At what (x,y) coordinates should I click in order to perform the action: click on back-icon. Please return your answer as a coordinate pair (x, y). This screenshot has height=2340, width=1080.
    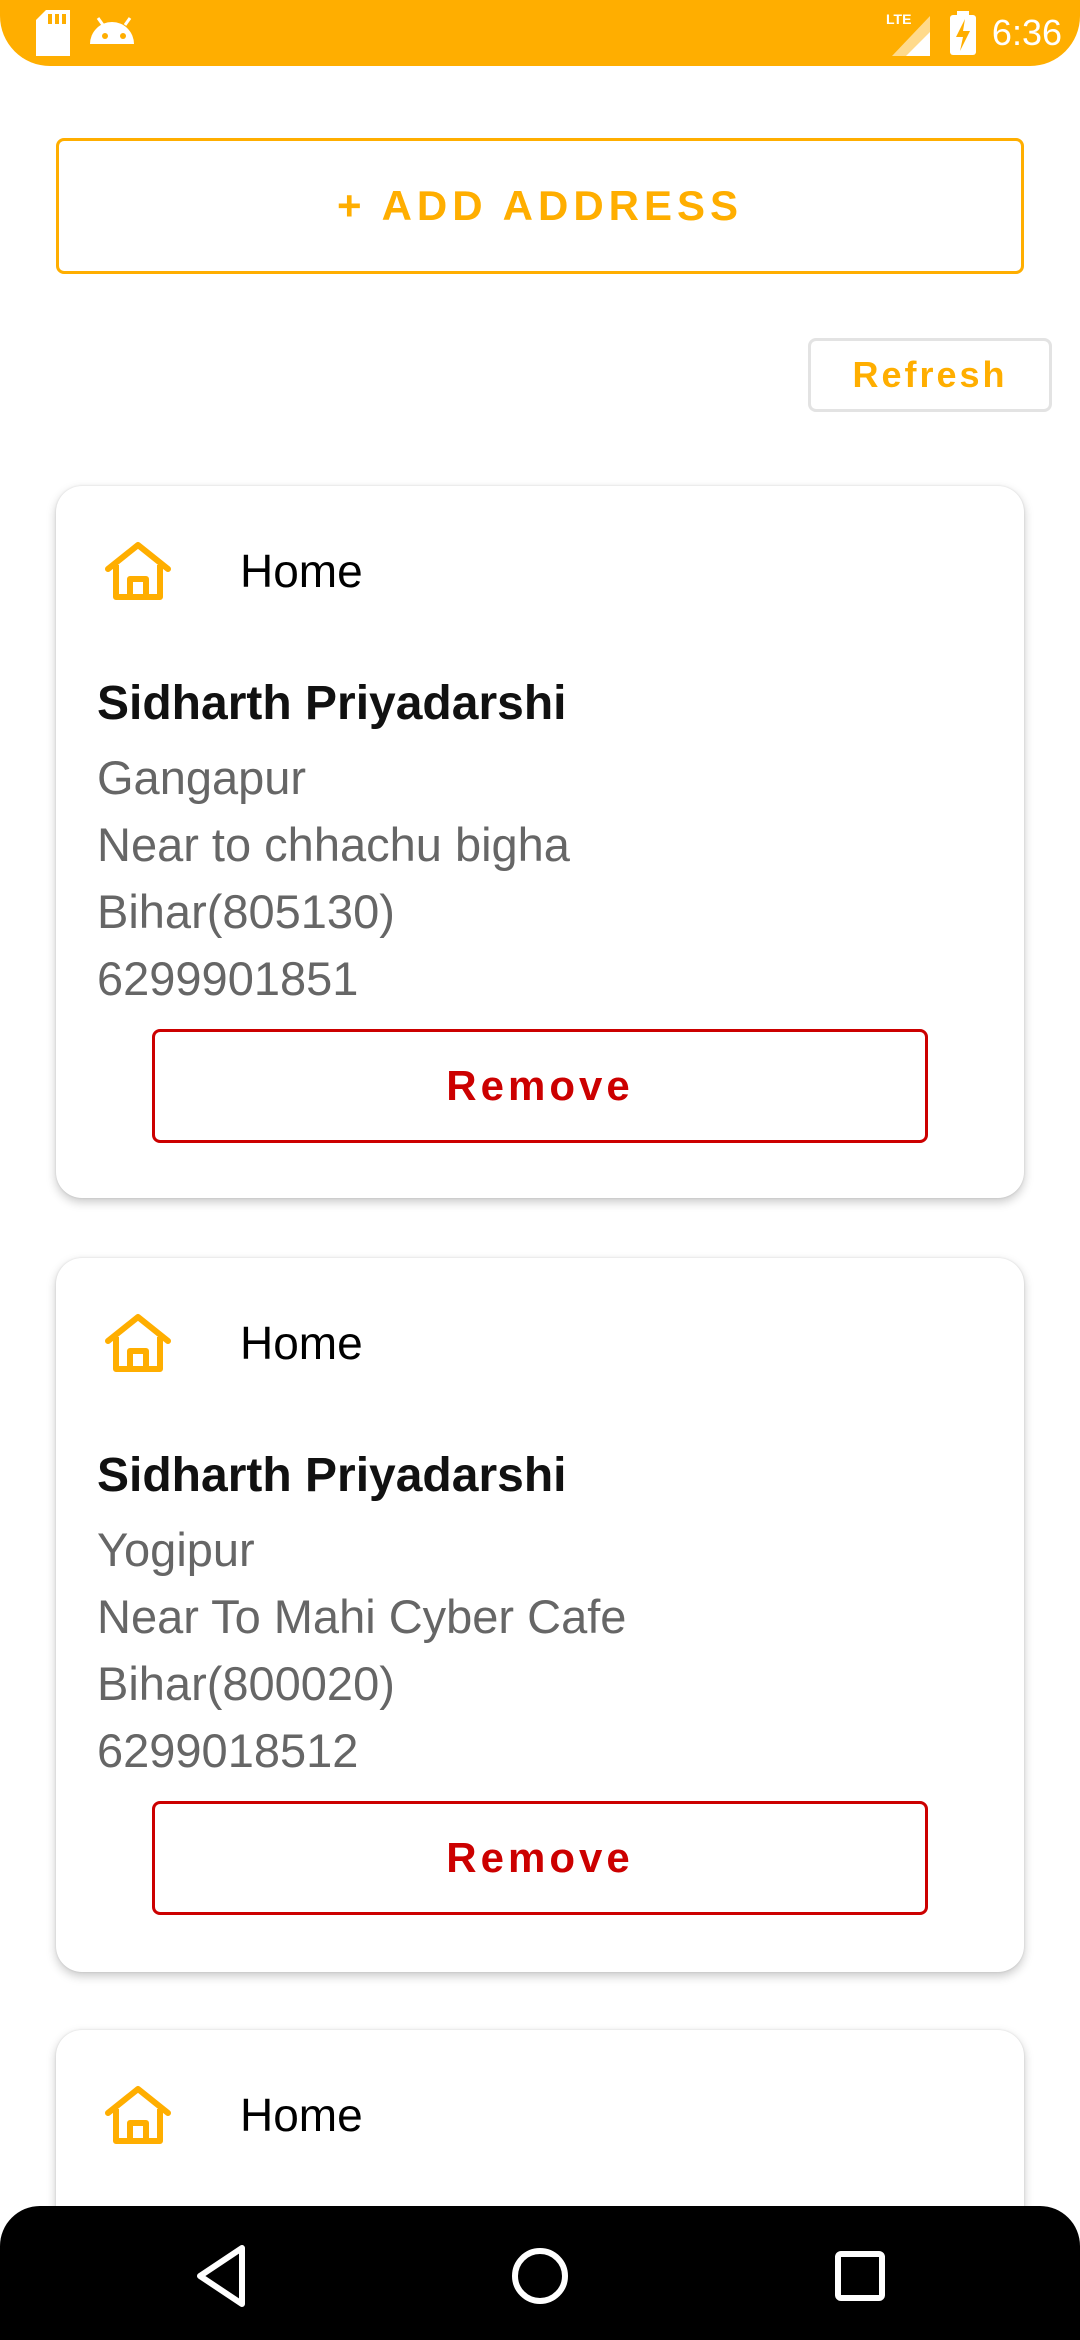
    Looking at the image, I should click on (222, 2276).